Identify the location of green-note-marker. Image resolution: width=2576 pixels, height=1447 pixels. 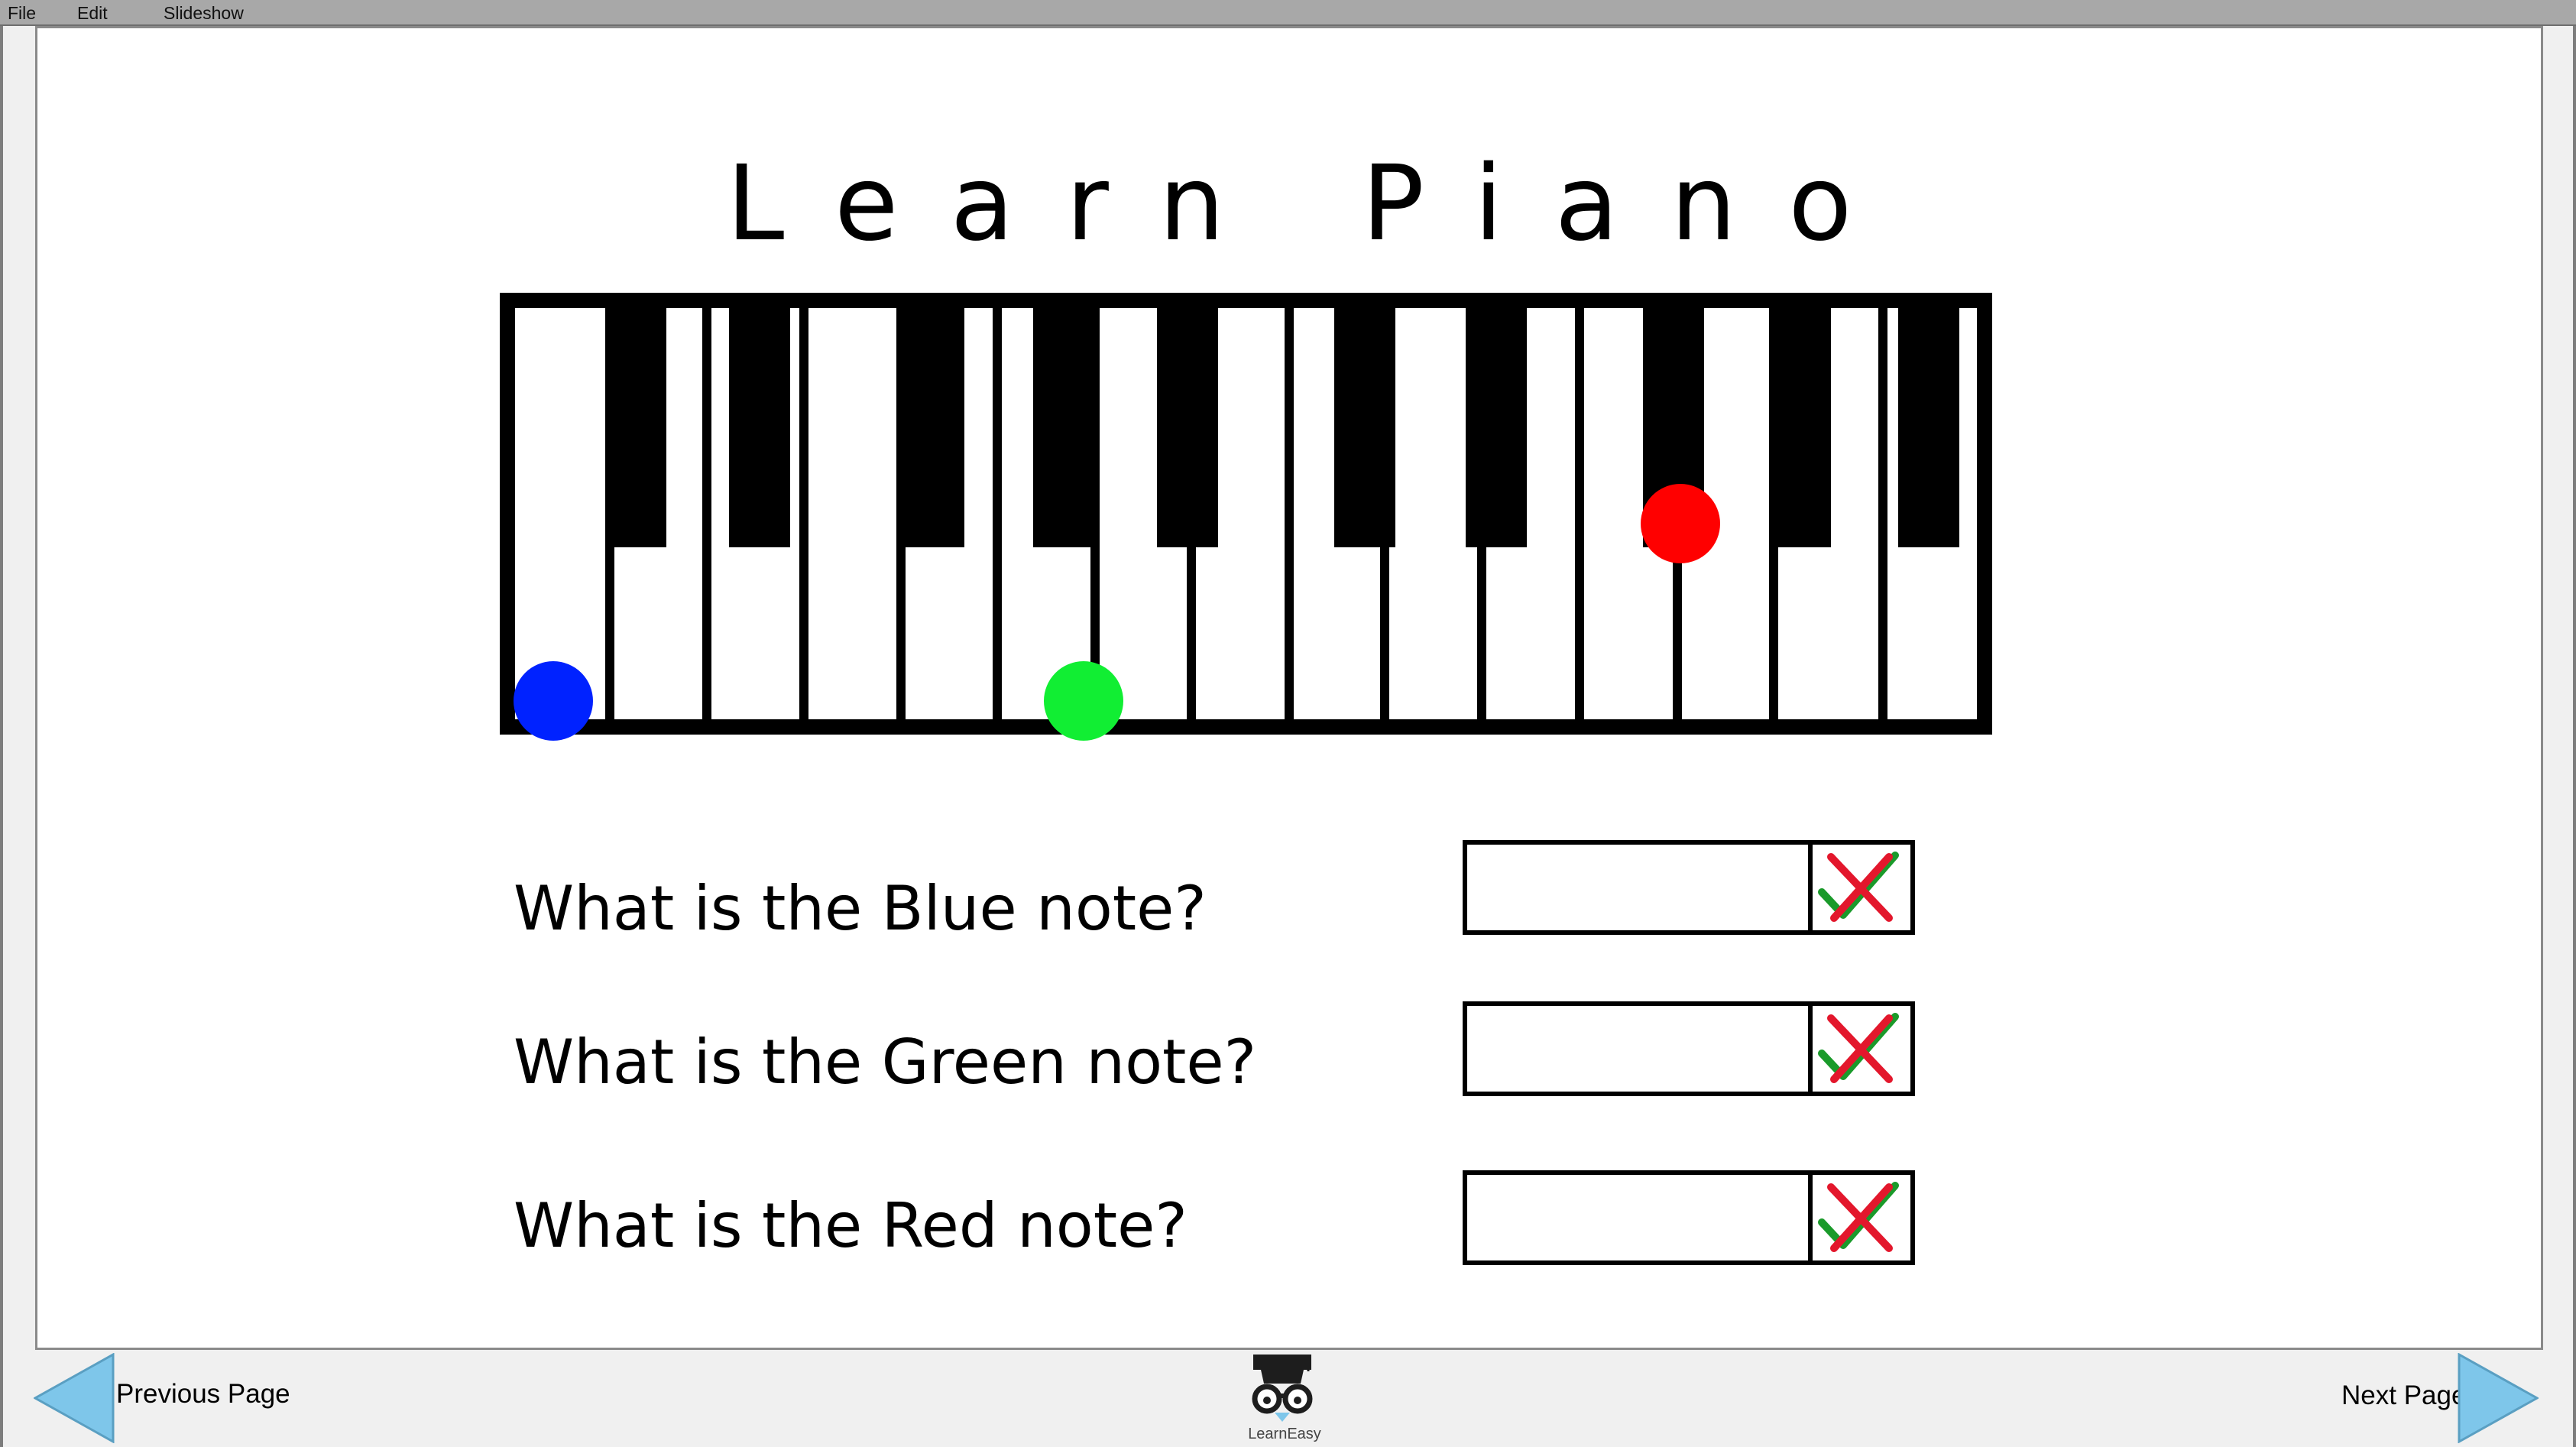
(1083, 701).